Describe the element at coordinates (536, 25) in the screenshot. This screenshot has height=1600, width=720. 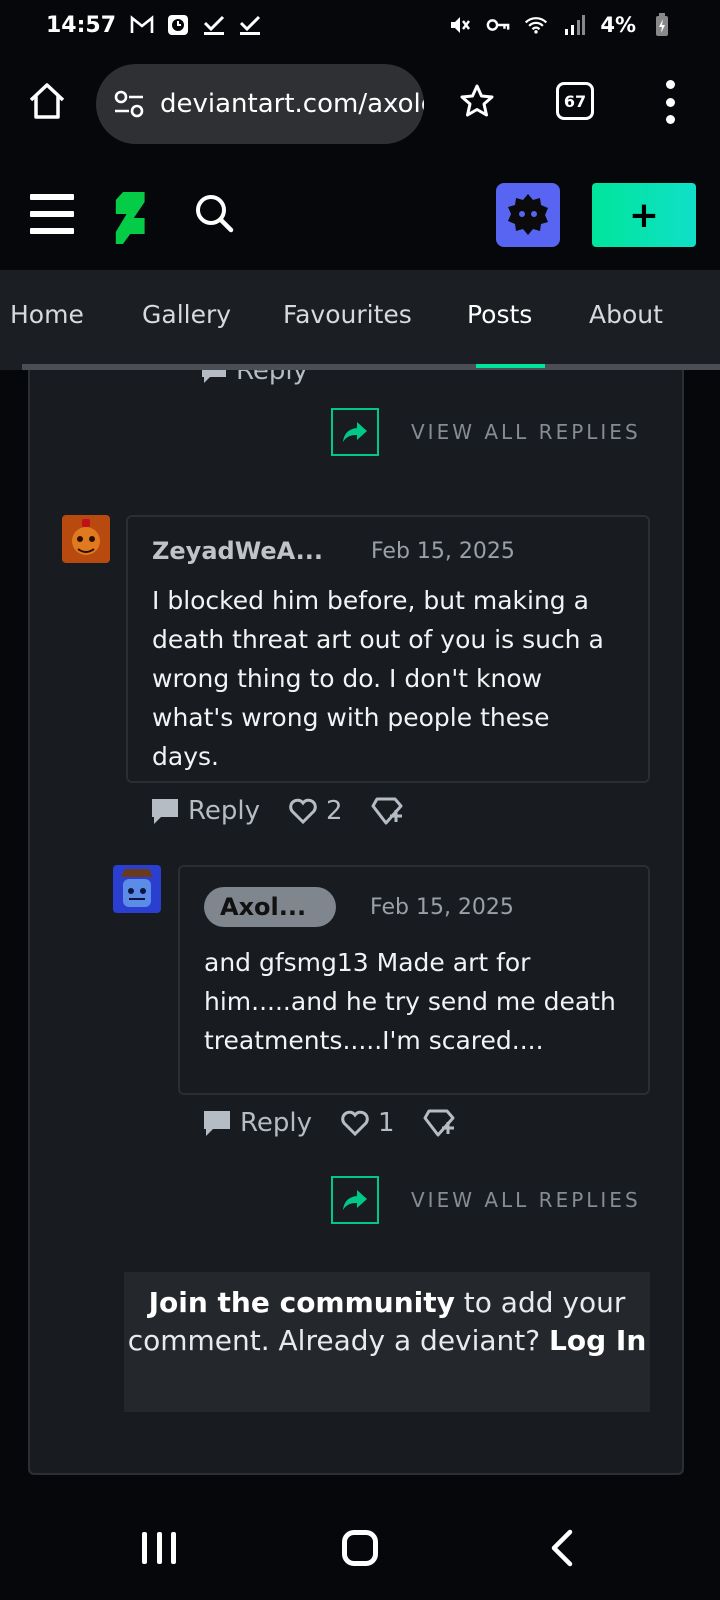
I see `wifi-icon` at that location.